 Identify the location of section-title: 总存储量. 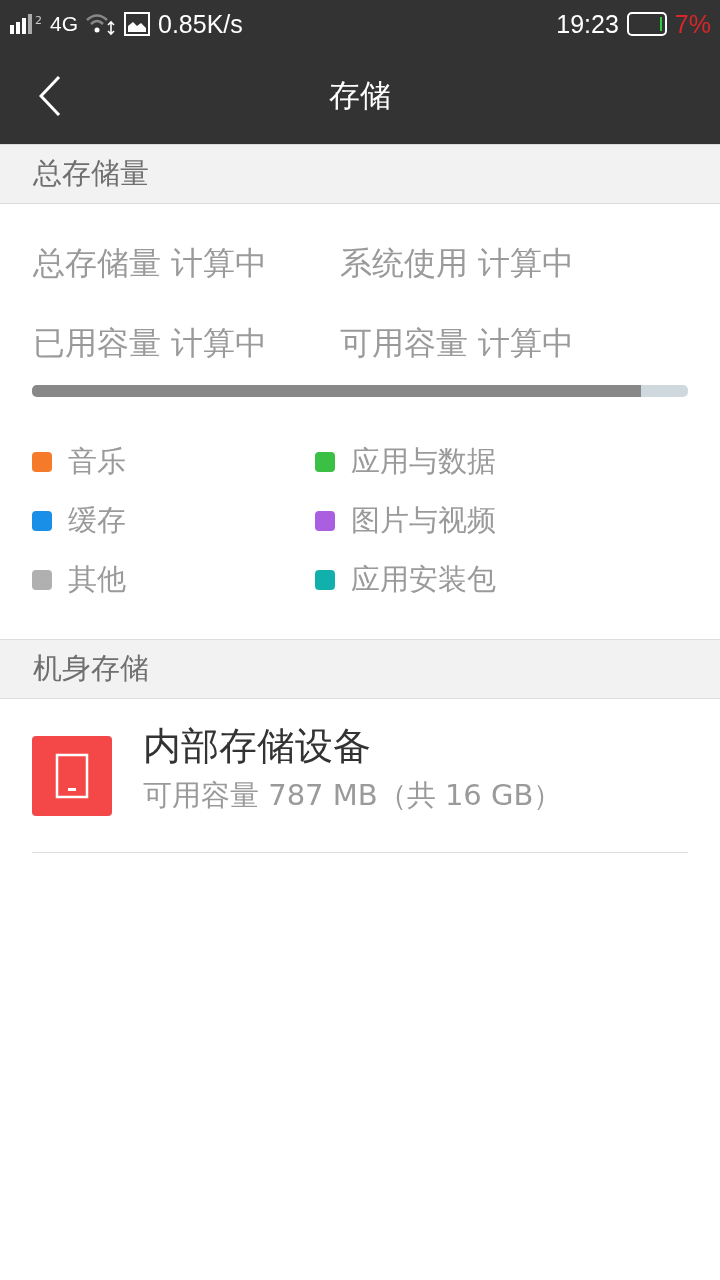
(91, 173).